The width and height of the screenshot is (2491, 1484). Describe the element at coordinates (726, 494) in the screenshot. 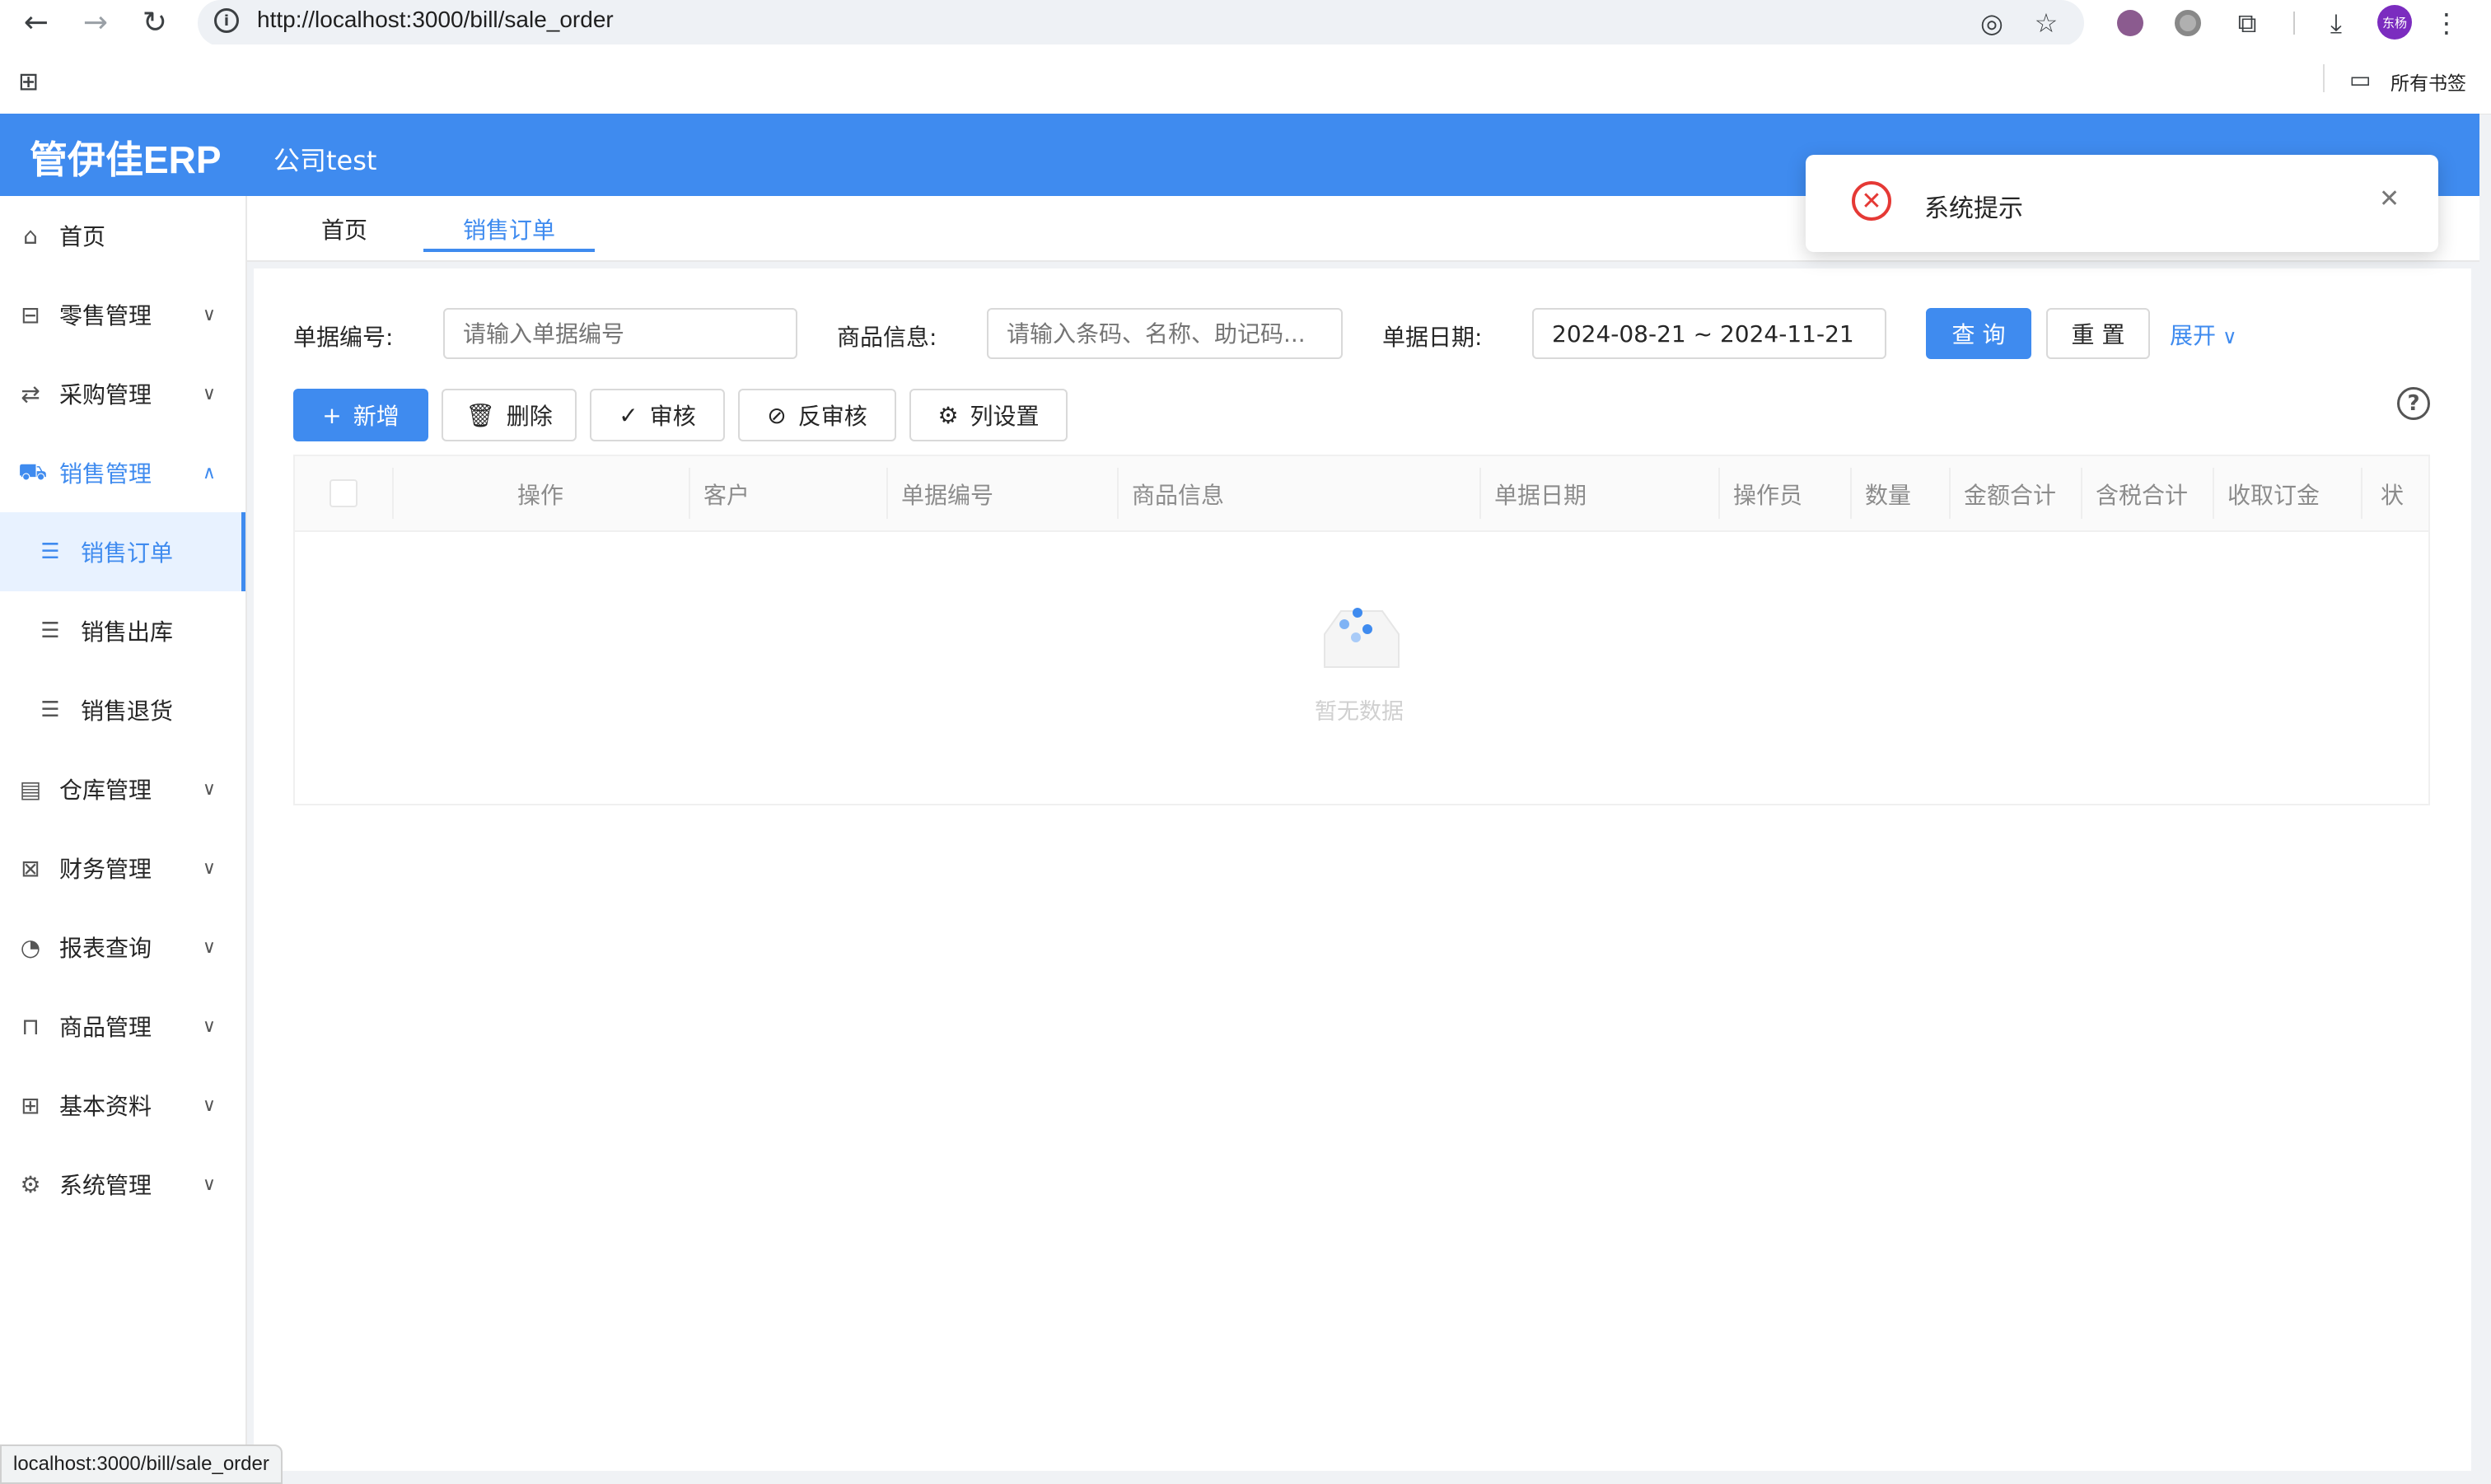

I see `column-header: 客户` at that location.